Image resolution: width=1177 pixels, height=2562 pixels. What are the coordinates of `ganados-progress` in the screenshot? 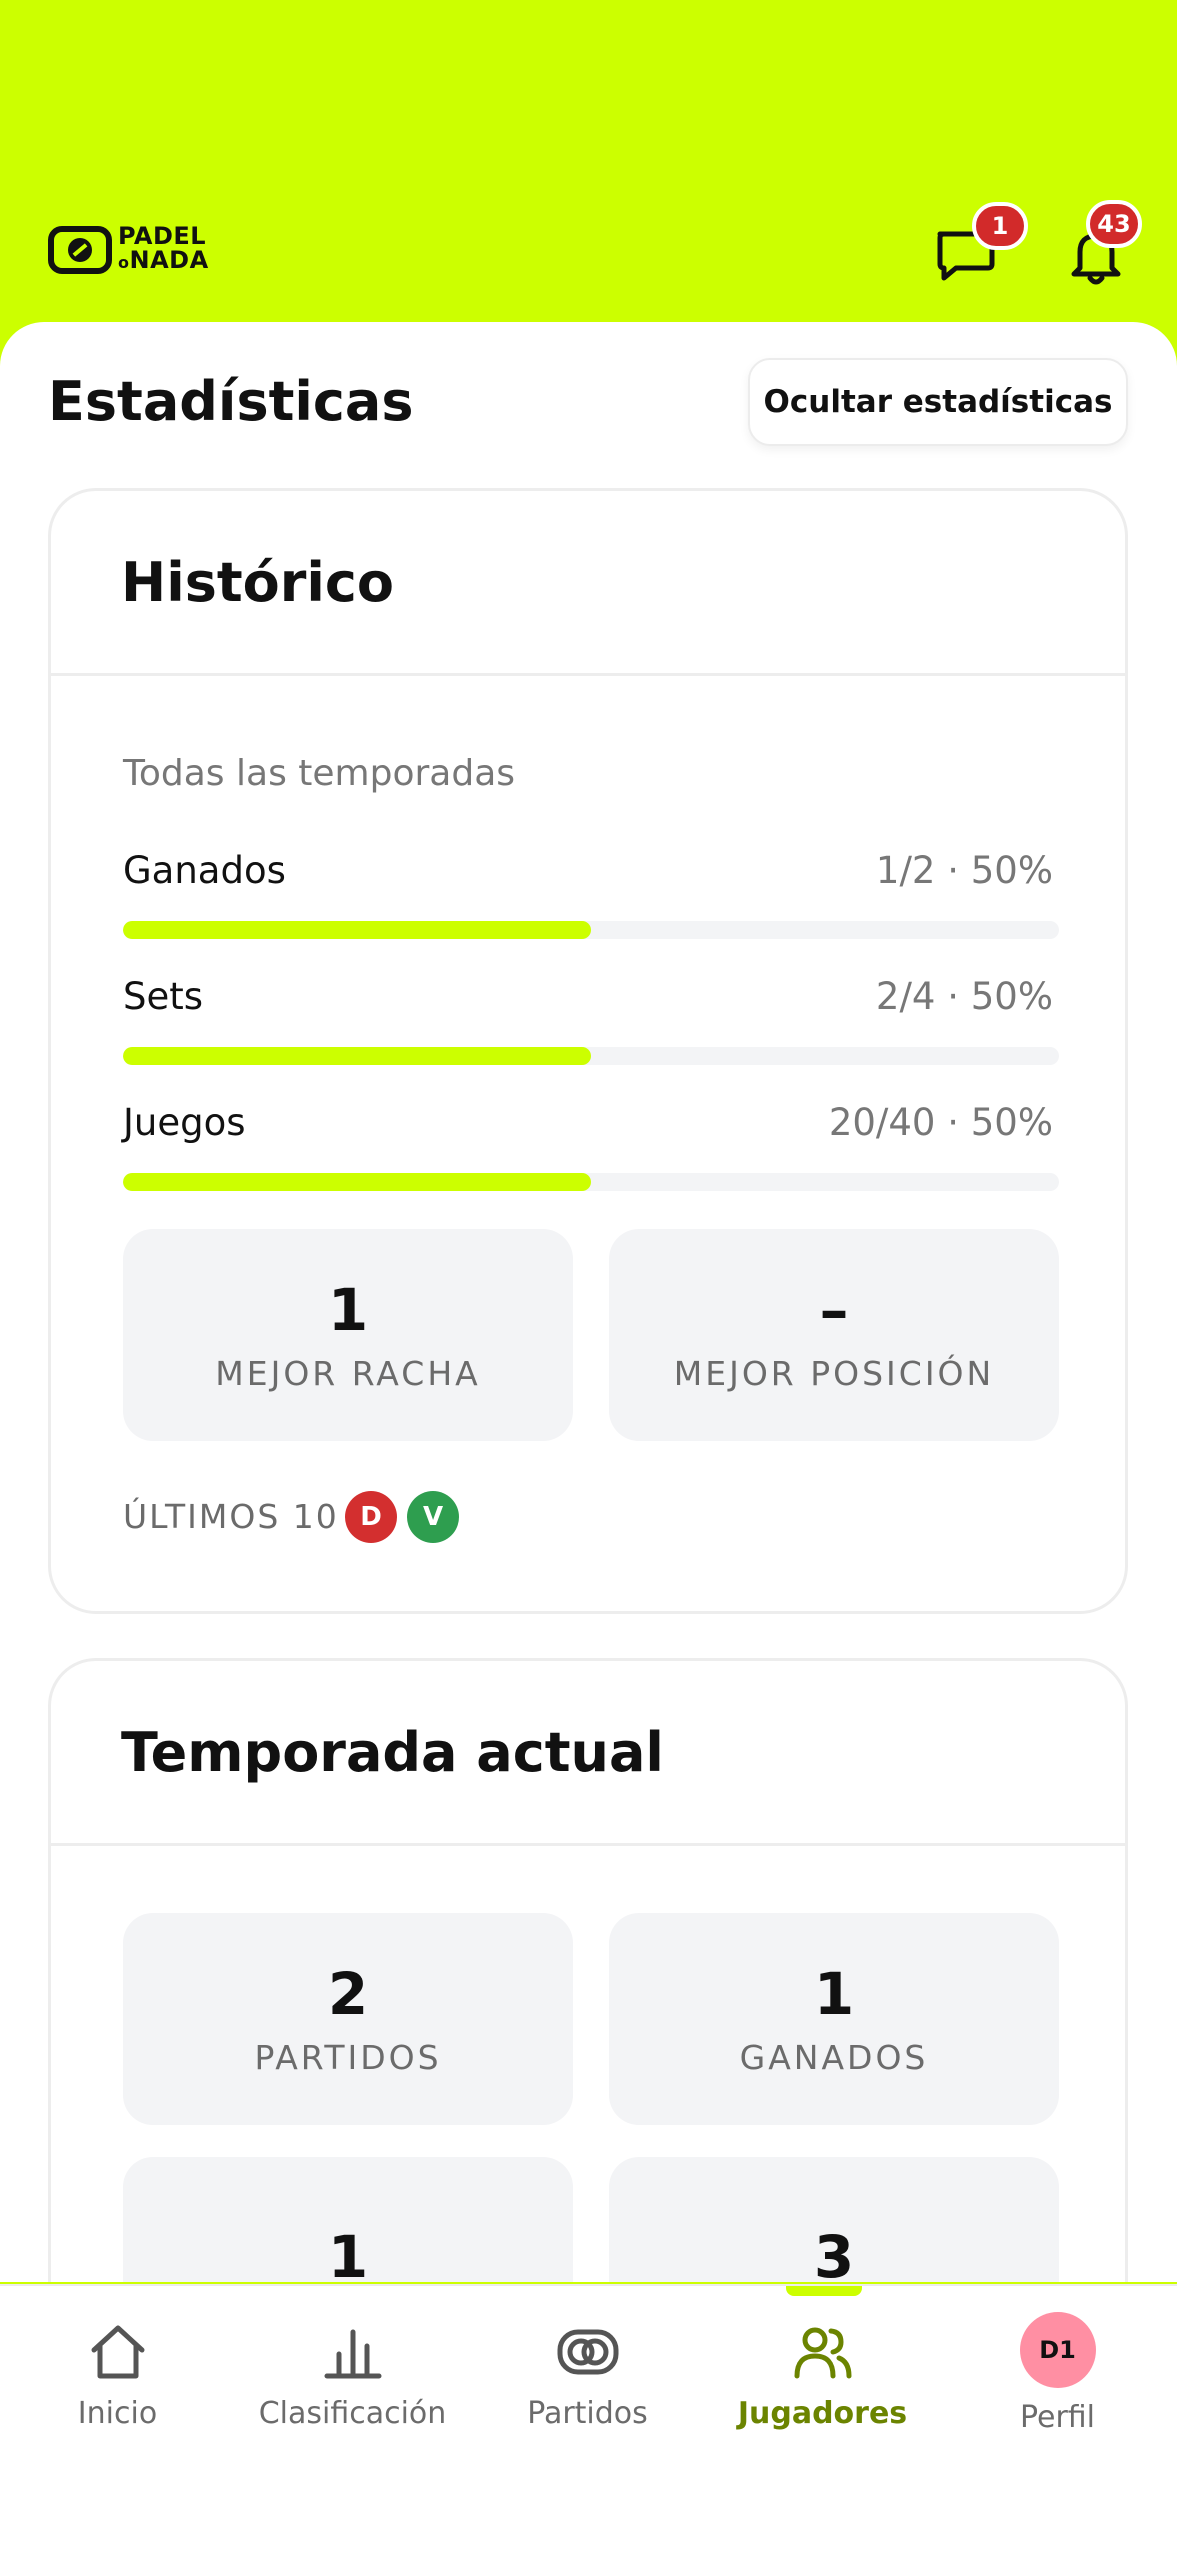 It's located at (591, 930).